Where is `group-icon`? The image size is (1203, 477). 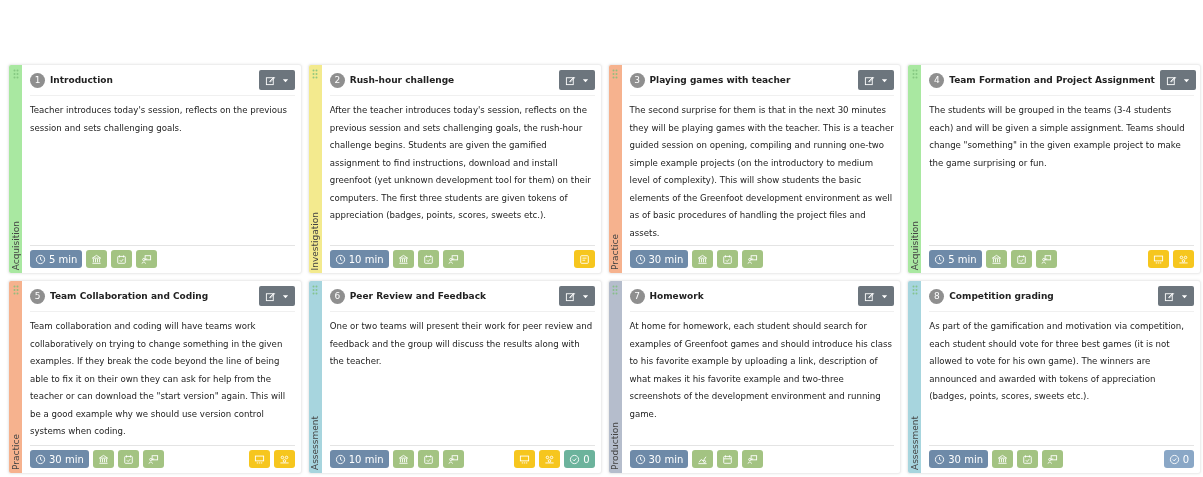 group-icon is located at coordinates (1183, 259).